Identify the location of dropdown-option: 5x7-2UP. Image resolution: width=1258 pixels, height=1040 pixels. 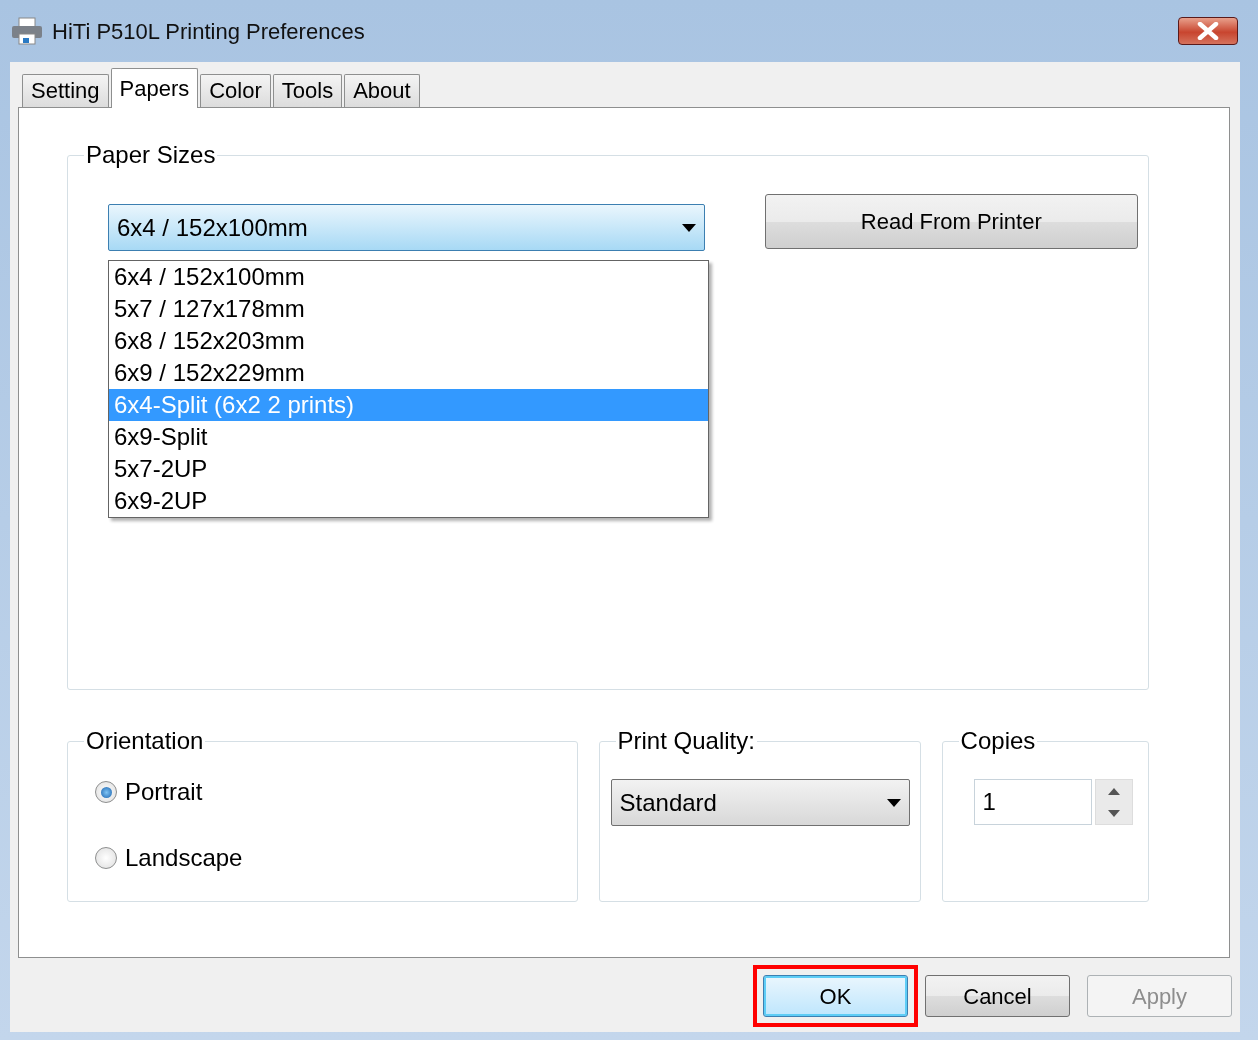
(408, 469).